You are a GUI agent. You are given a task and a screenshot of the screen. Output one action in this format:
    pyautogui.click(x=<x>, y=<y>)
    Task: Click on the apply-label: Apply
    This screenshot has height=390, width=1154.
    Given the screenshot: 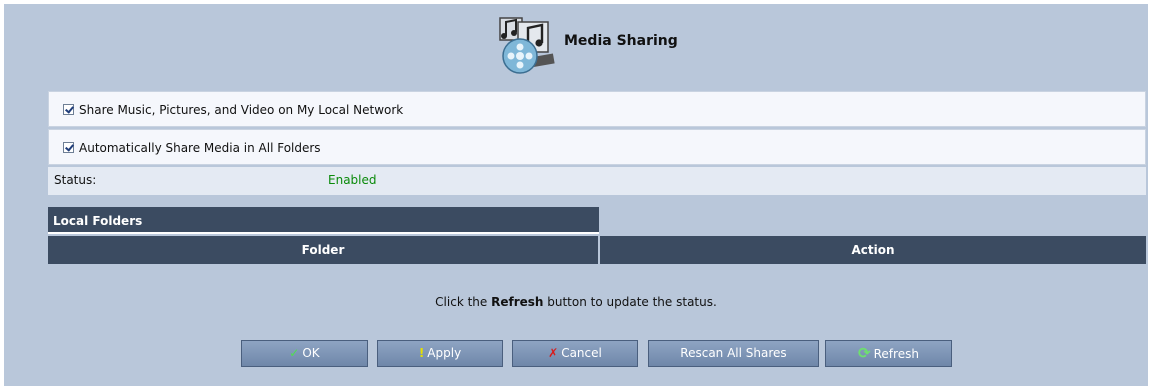 What is the action you would take?
    pyautogui.click(x=444, y=353)
    